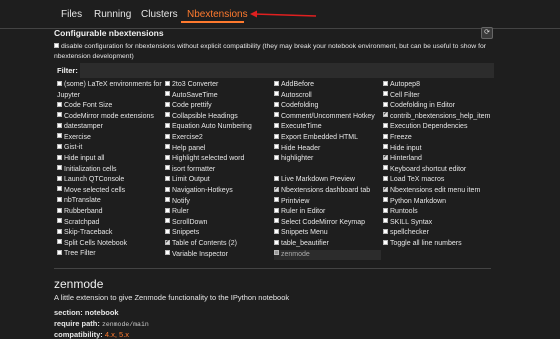 This screenshot has height=339, width=560. I want to click on extension-item: Help panel, so click(217, 149).